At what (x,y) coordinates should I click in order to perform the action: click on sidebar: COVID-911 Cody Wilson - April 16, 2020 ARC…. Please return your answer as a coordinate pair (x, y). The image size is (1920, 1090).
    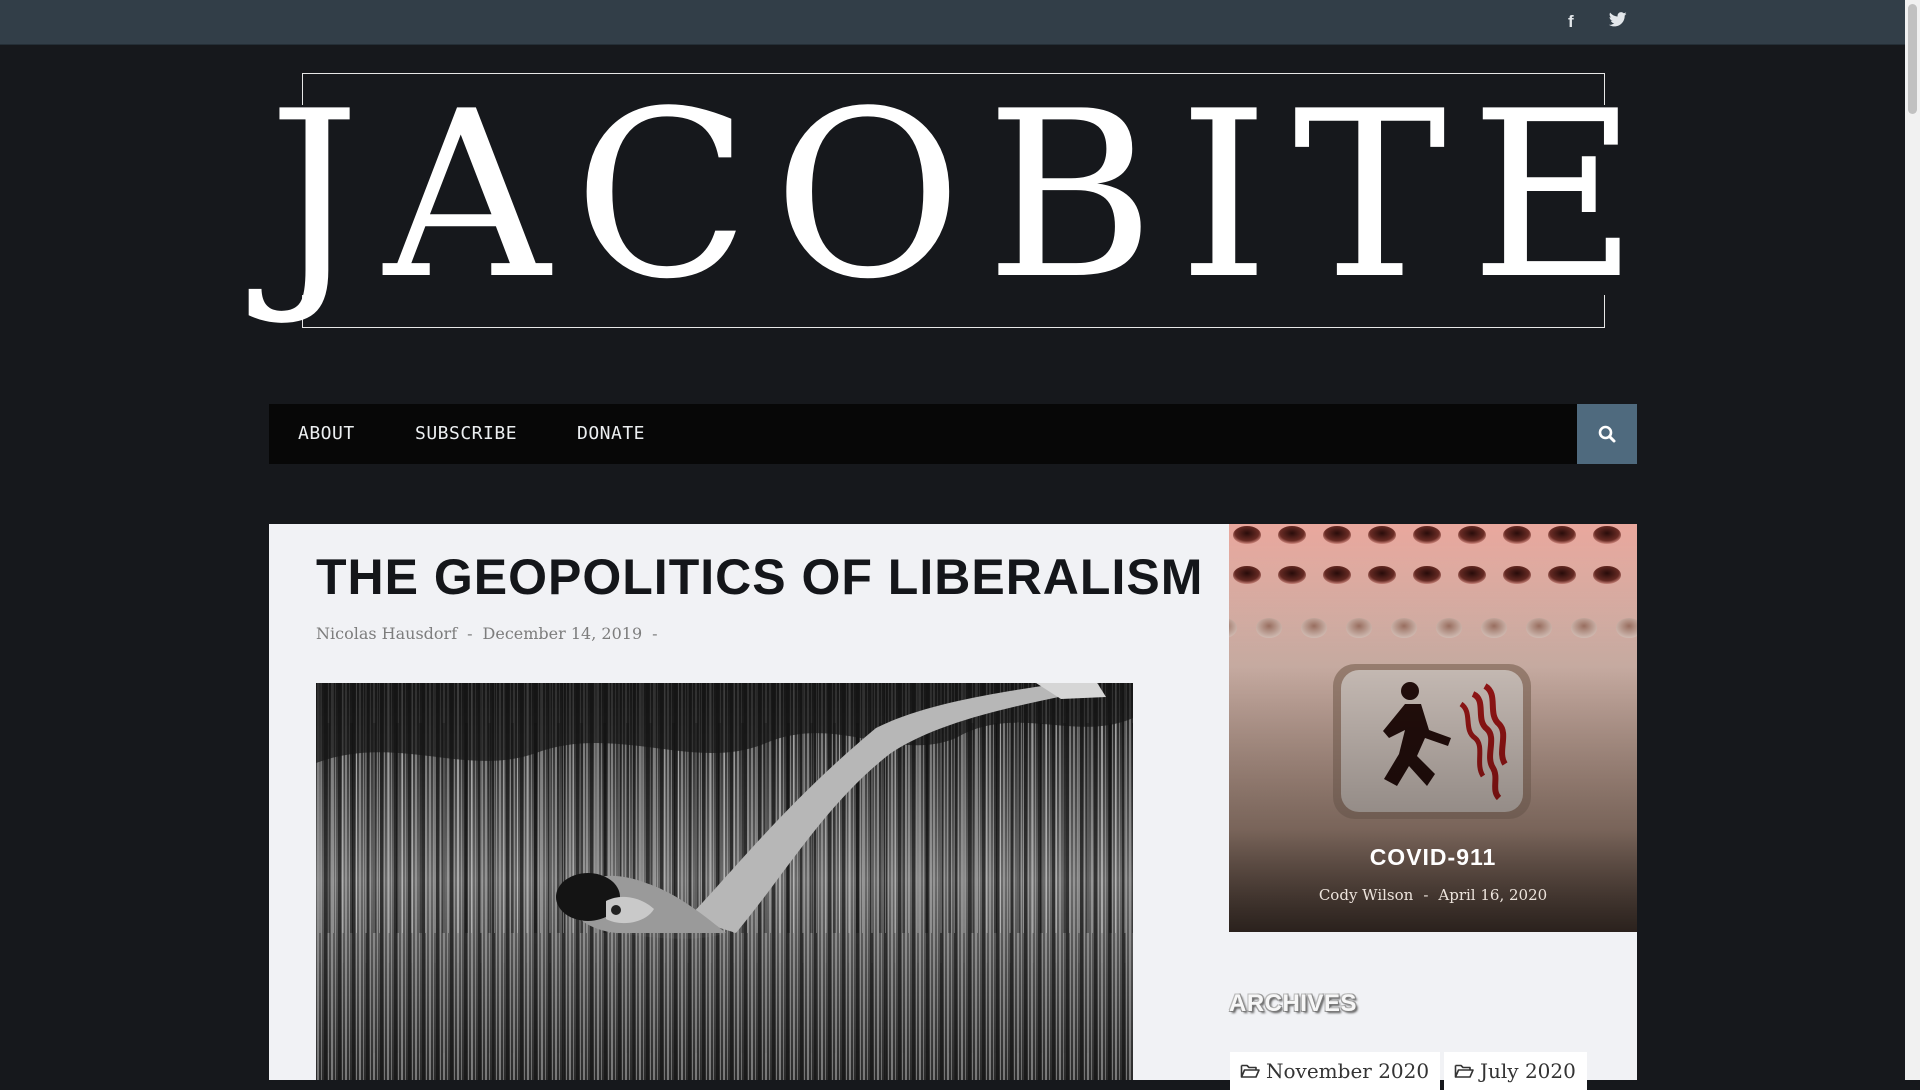
    Looking at the image, I should click on (1433, 807).